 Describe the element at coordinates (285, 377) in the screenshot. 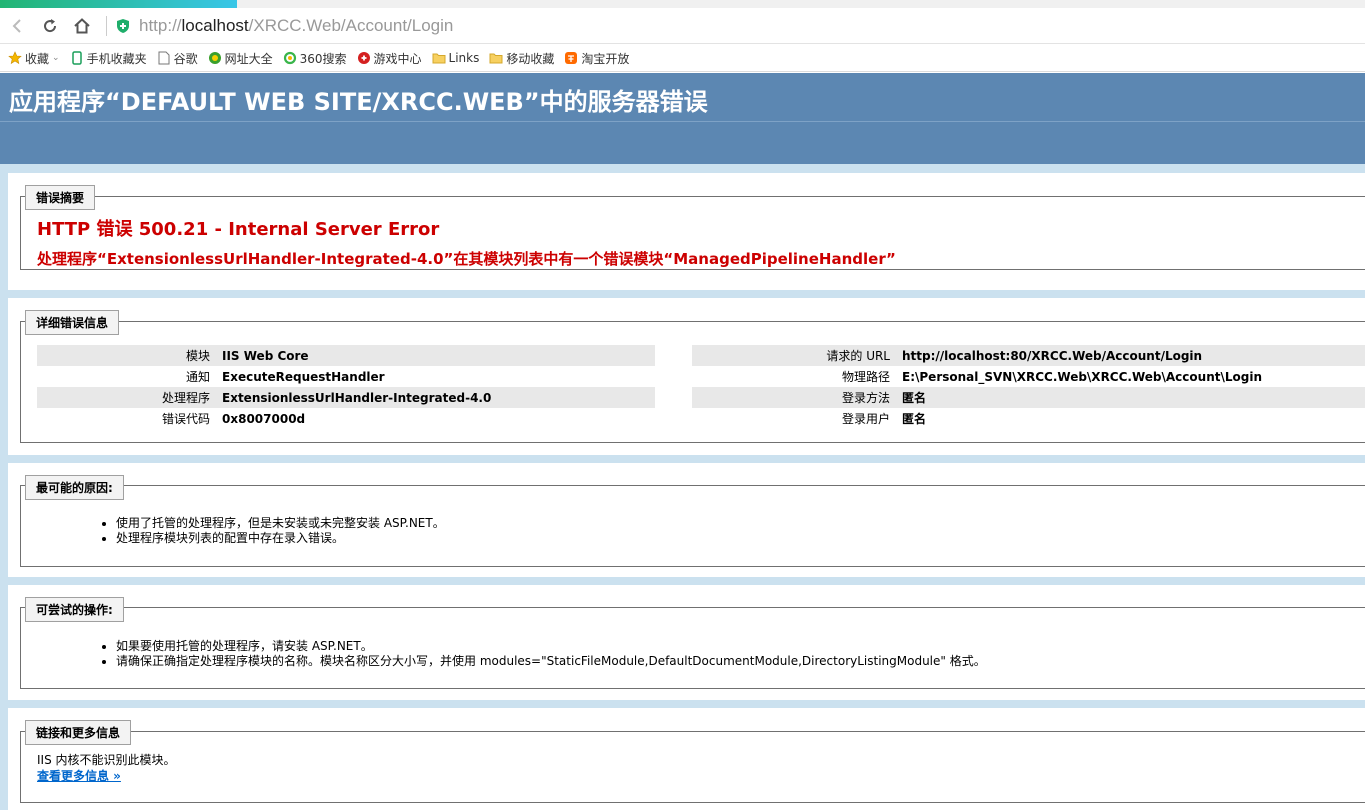

I see `detail-row: 通知 ExecuteRequestHandler` at that location.